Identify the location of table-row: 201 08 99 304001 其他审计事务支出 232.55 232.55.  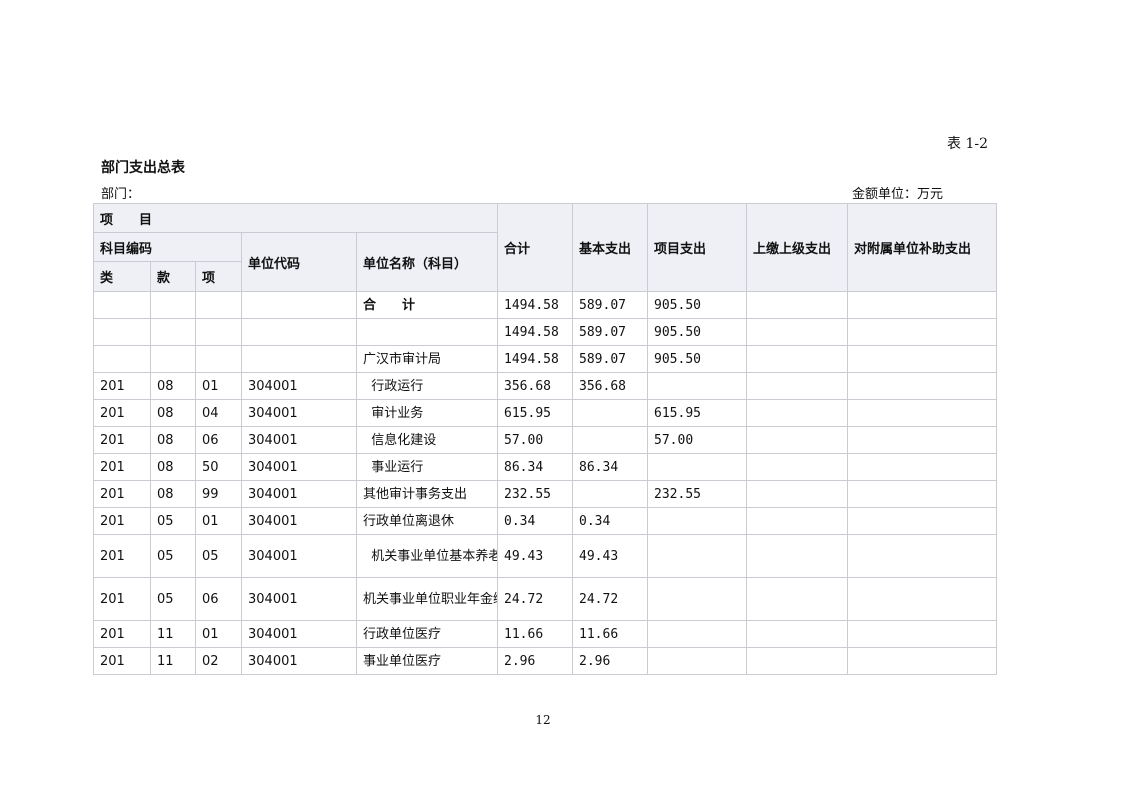
(545, 494).